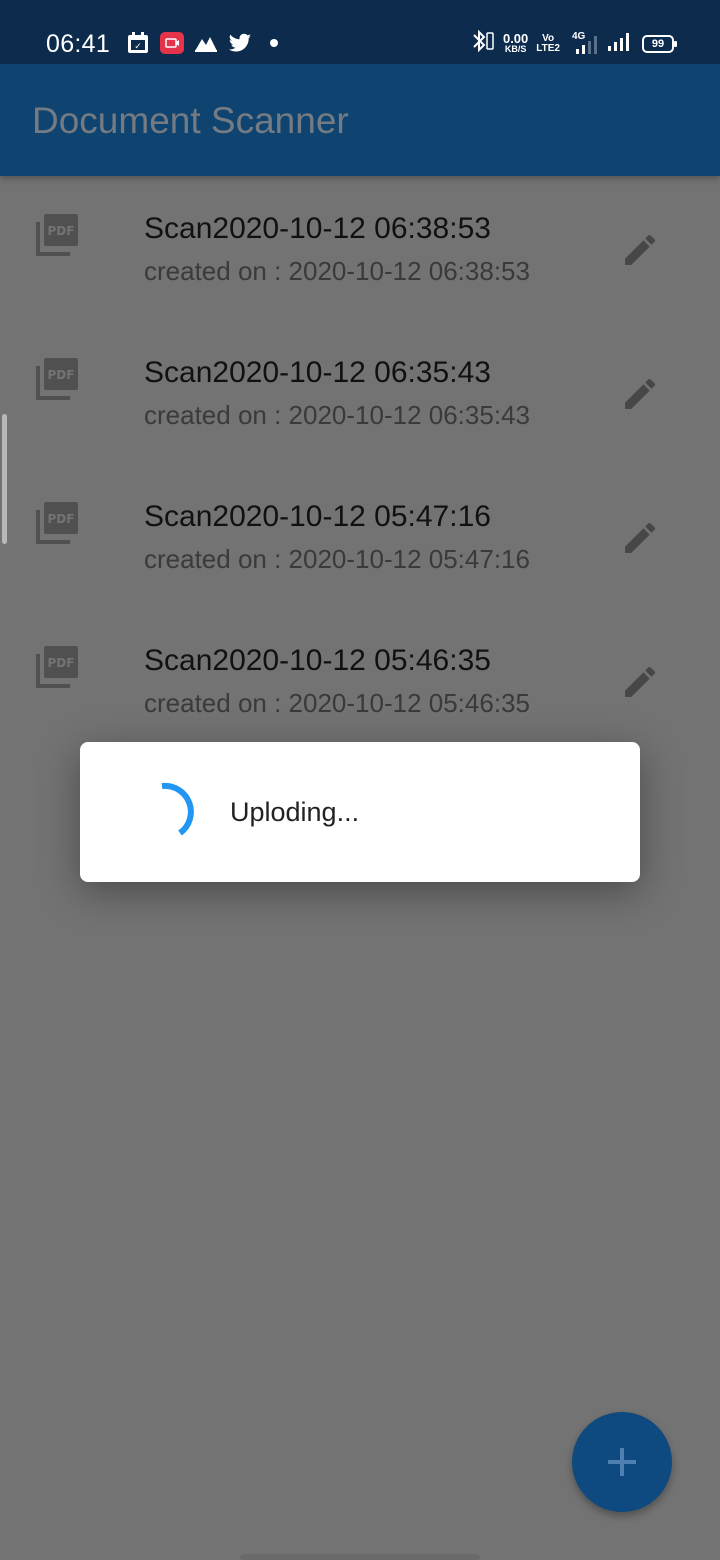  Describe the element at coordinates (317, 660) in the screenshot. I see `document-title: Scan2020-10-12 05:46:35` at that location.